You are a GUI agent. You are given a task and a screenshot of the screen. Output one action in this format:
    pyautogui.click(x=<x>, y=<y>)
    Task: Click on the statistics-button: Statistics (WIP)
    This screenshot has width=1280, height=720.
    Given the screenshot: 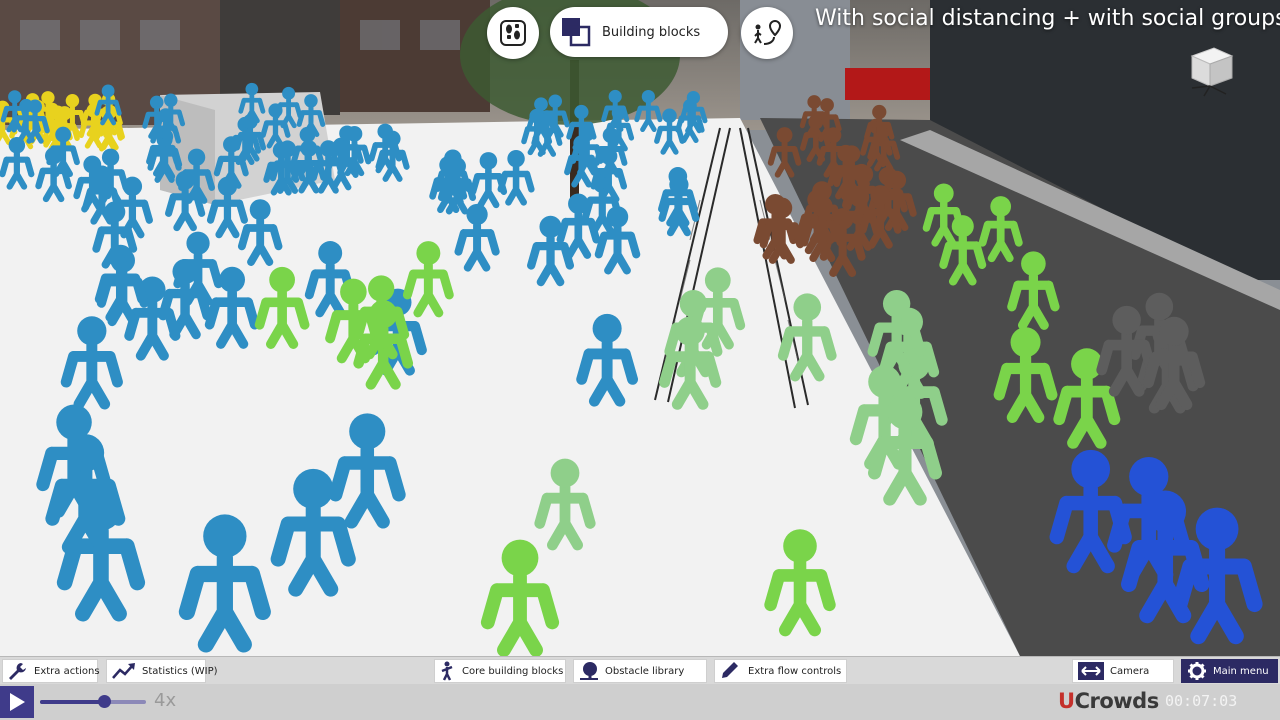 What is the action you would take?
    pyautogui.click(x=162, y=671)
    